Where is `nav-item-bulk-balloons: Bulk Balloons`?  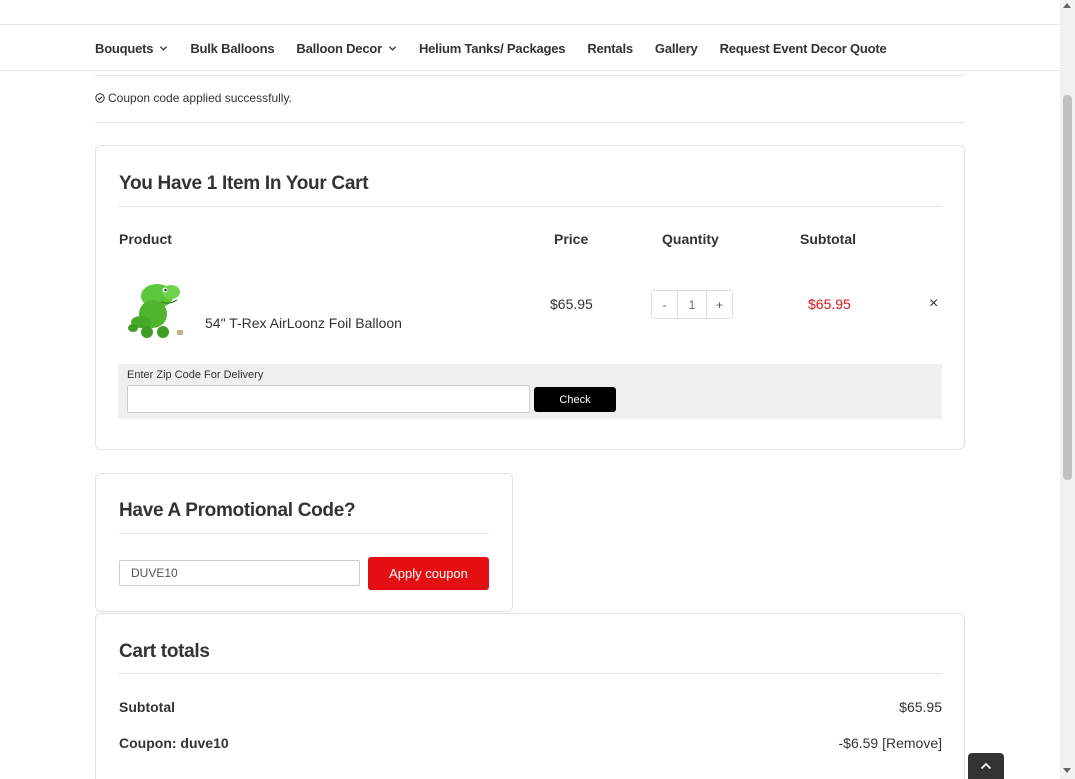
nav-item-bulk-balloons: Bulk Balloons is located at coordinates (232, 48).